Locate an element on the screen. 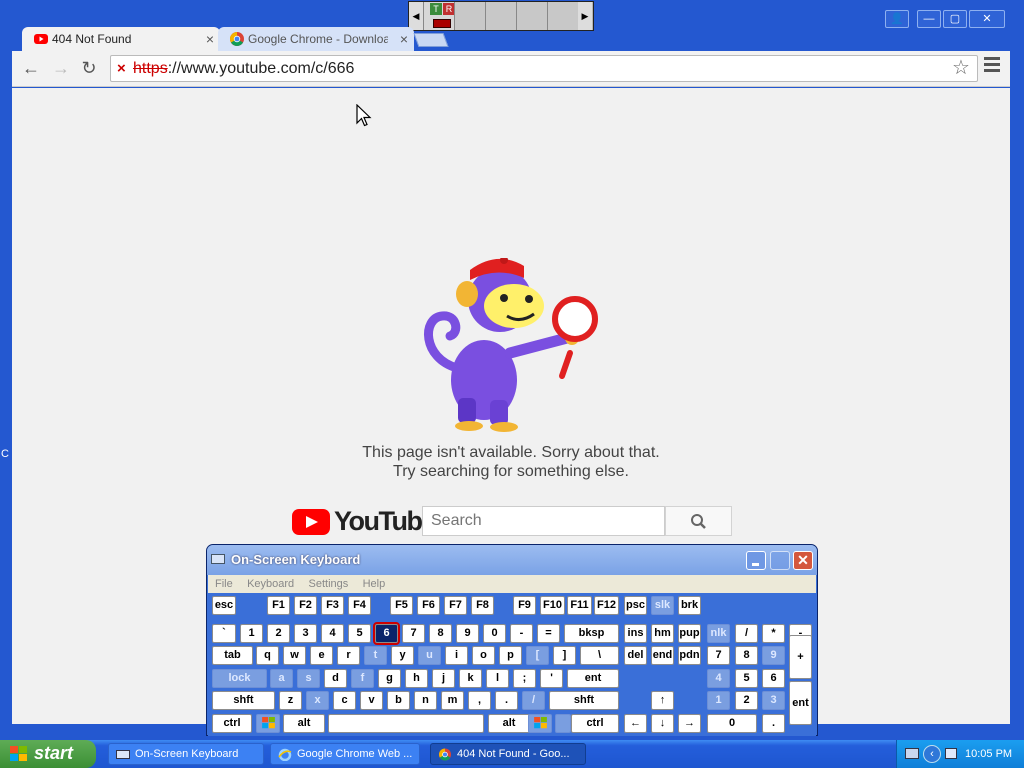 The height and width of the screenshot is (768, 1024). key-90: ent is located at coordinates (800, 703).